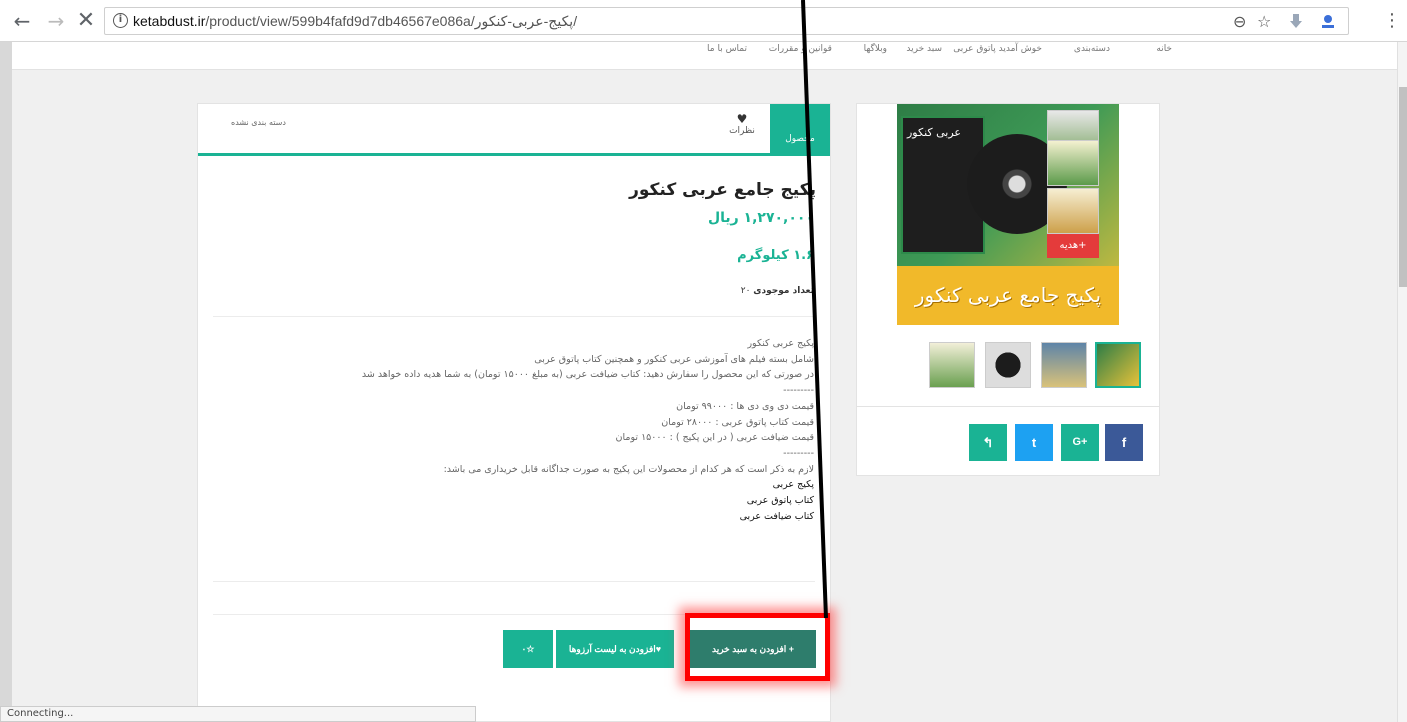 The image size is (1407, 722). I want to click on description-line: قیمت دی وی دی ها : ۹۹۰۰۰ تومان, so click(745, 406).